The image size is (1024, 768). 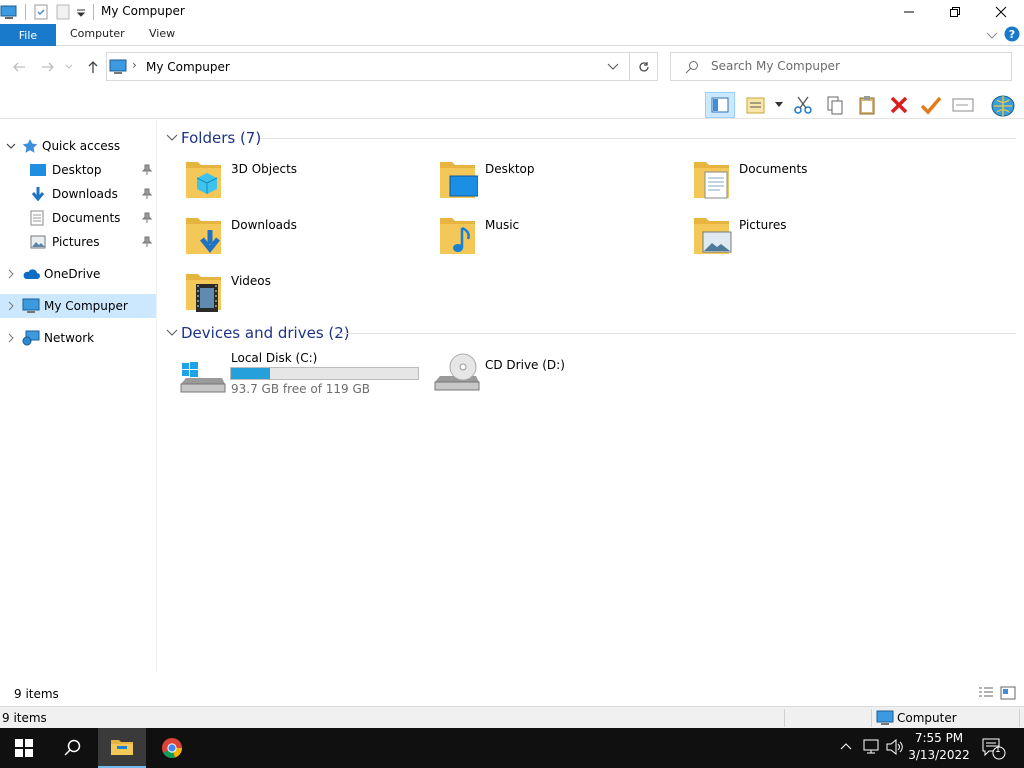 I want to click on nav-label: OneDrive, so click(x=72, y=274).